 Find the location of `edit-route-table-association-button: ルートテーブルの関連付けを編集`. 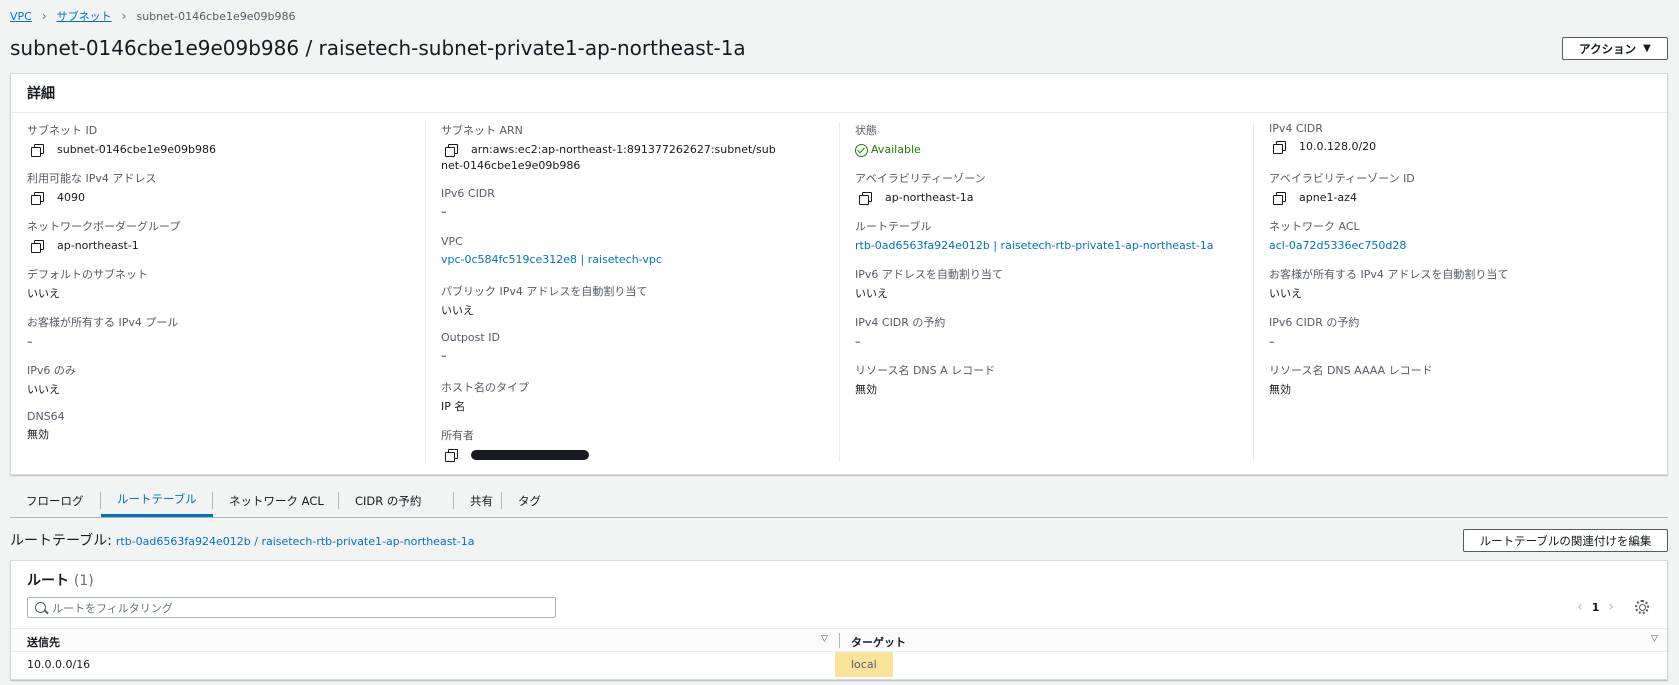

edit-route-table-association-button: ルートテーブルの関連付けを編集 is located at coordinates (1565, 540).